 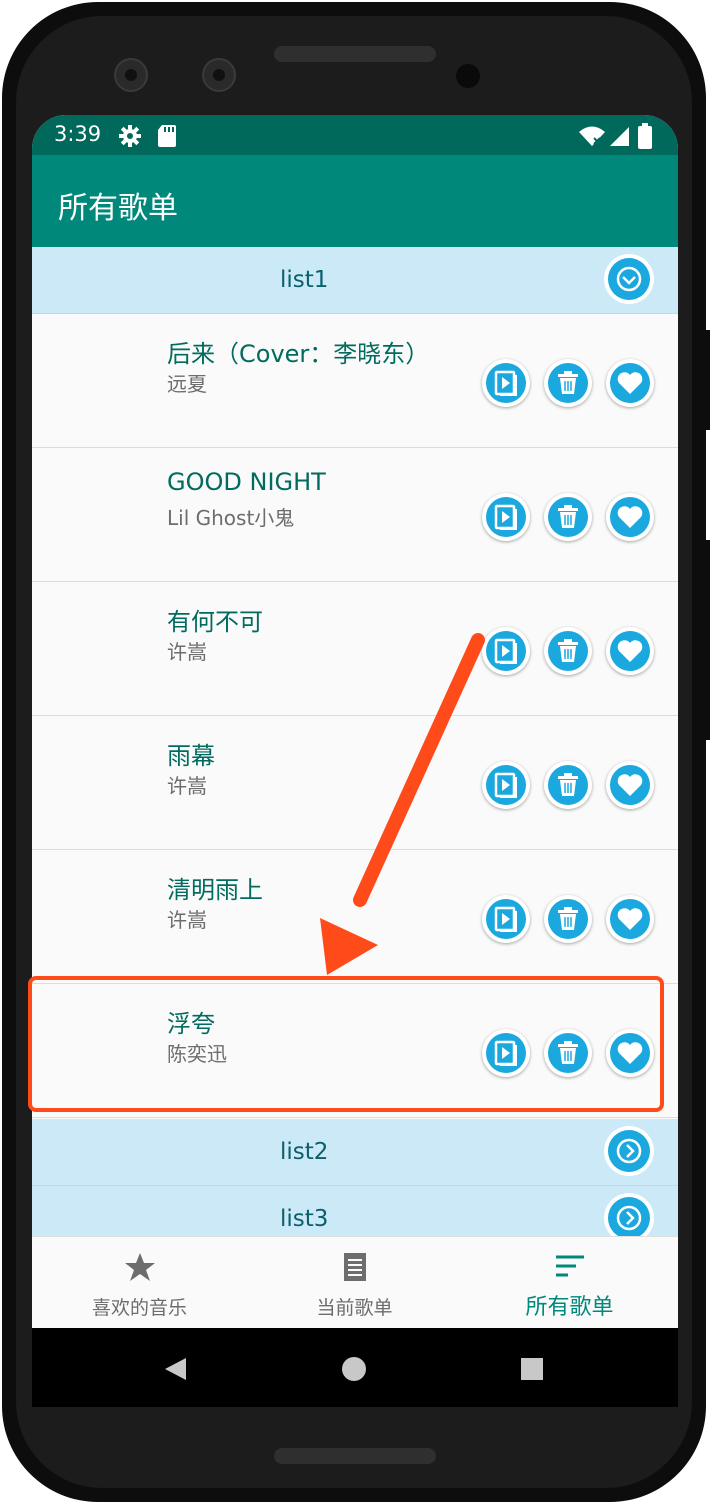 What do you see at coordinates (355, 515) in the screenshot?
I see `song-row: GOOD NIGHT Lil Ghost小鬼` at bounding box center [355, 515].